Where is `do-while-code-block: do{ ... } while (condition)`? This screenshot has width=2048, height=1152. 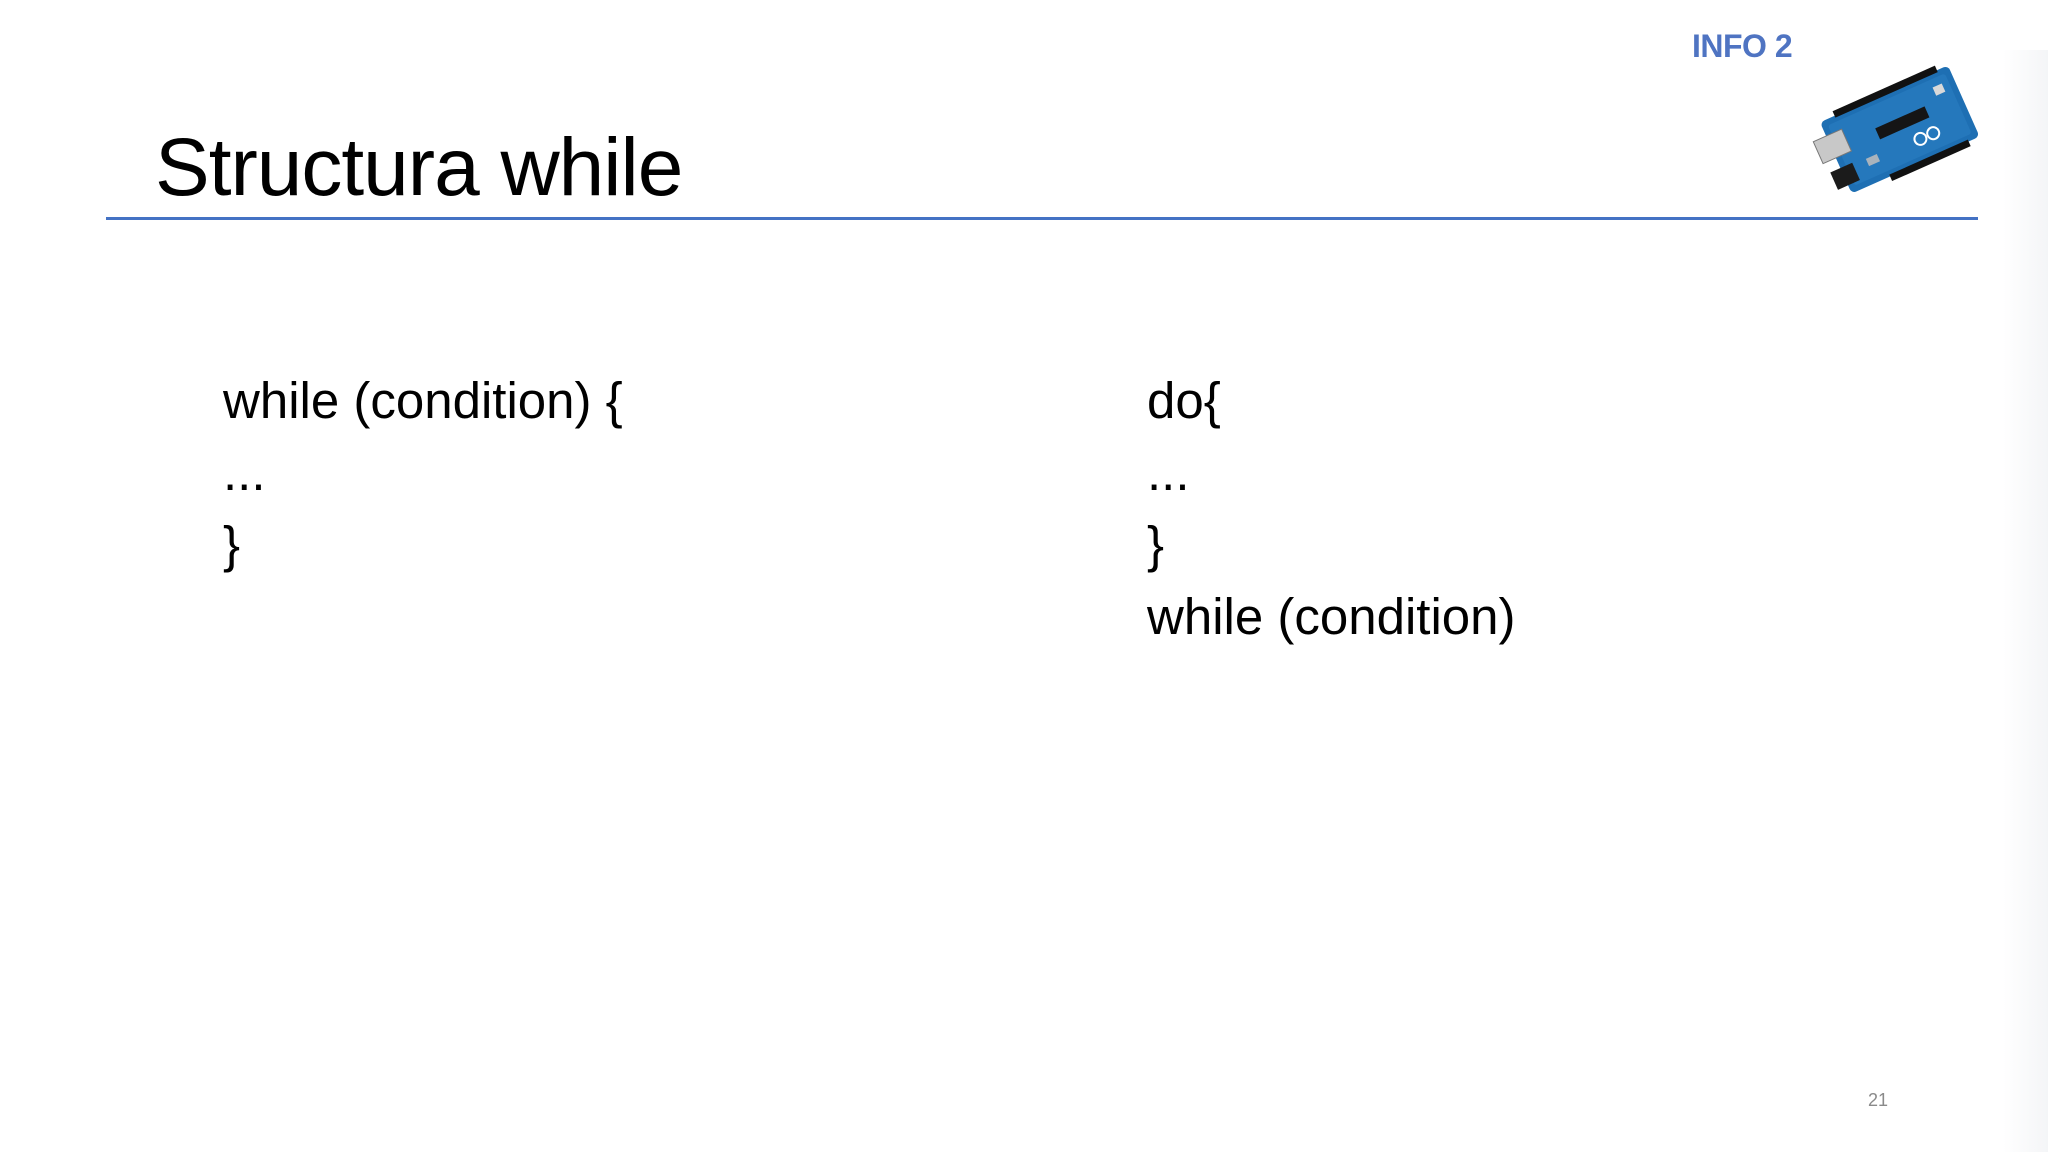
do-while-code-block: do{ ... } while (condition) is located at coordinates (1331, 509).